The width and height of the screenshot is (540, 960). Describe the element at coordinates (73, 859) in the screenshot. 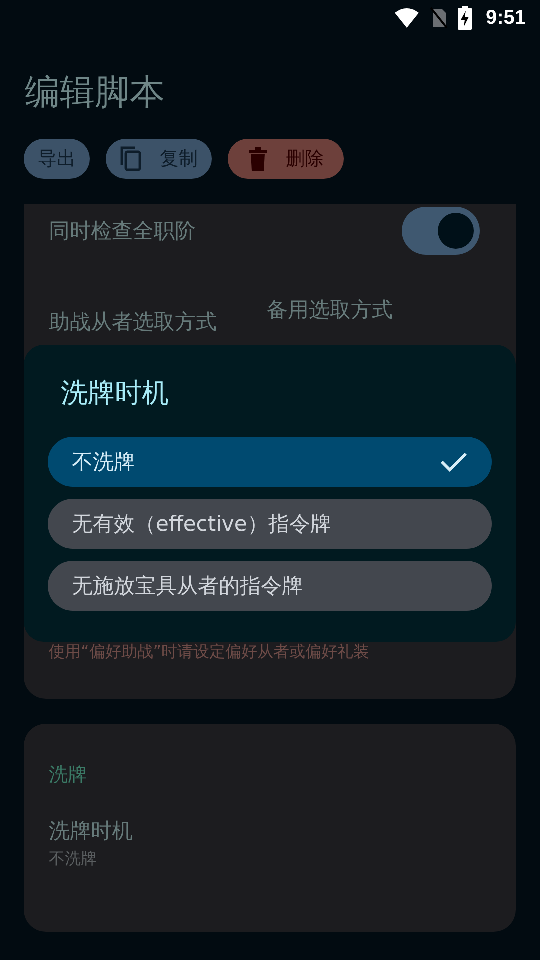

I see `setting-value: 不洗牌` at that location.